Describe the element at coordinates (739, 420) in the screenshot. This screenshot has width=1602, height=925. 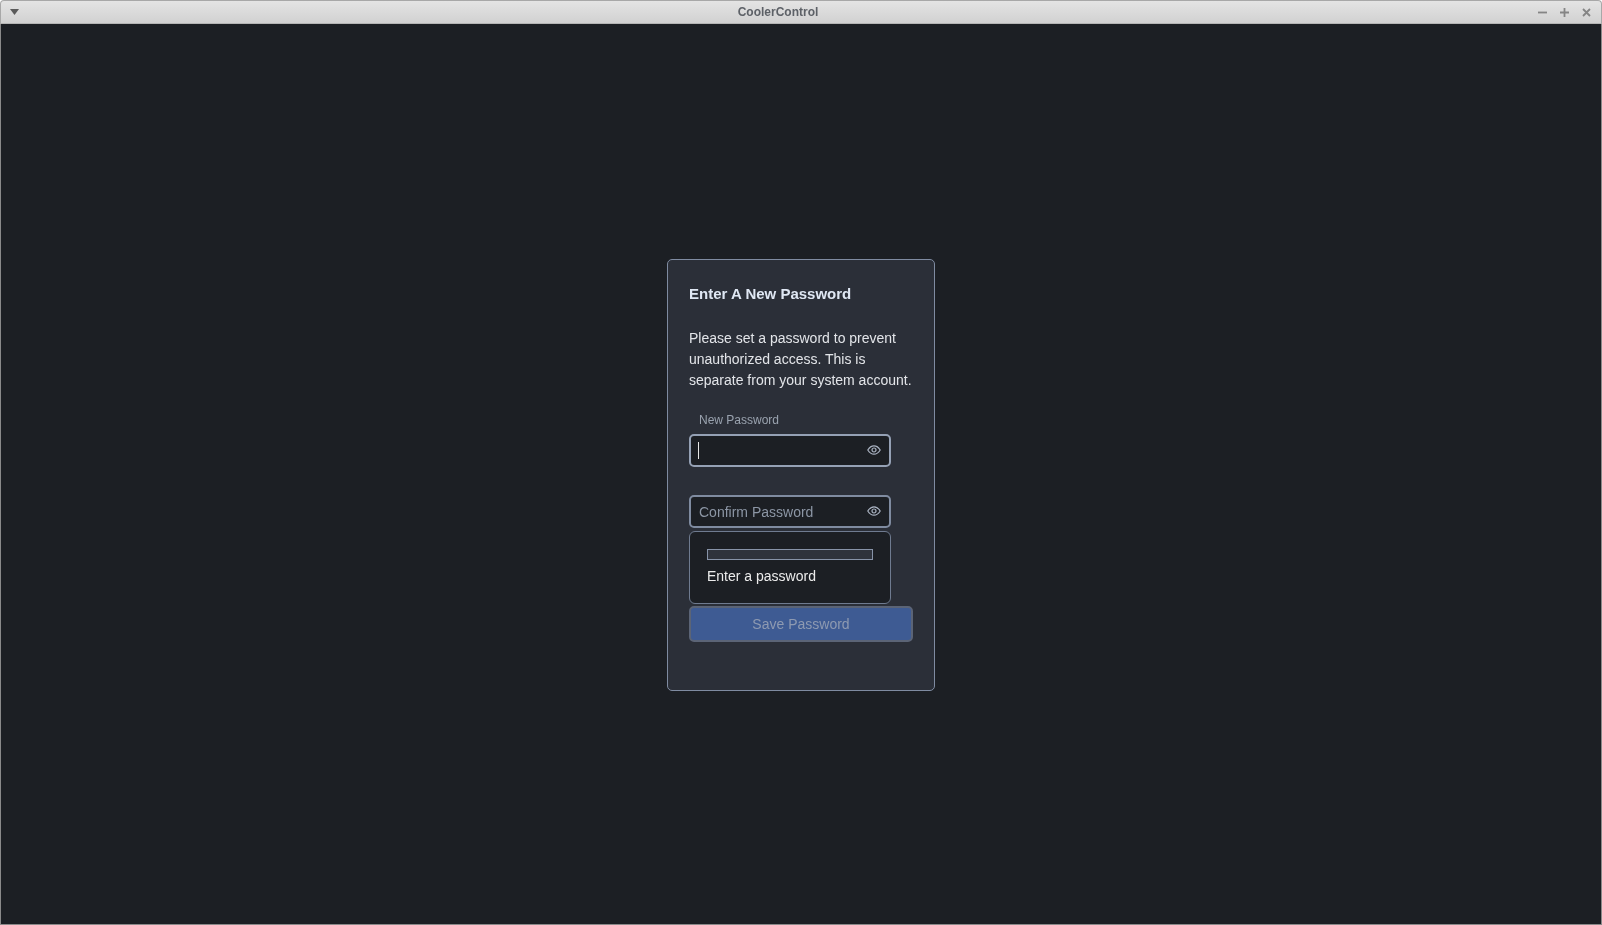
I see `field-label: New Password` at that location.